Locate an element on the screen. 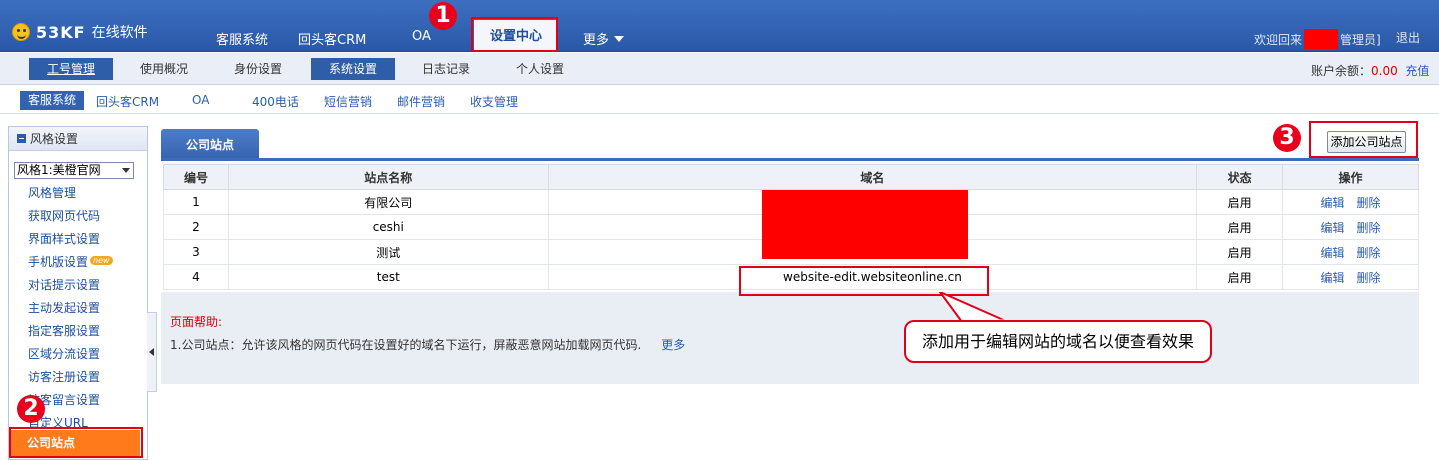 The height and width of the screenshot is (460, 1439). cell-id: 1 is located at coordinates (196, 202).